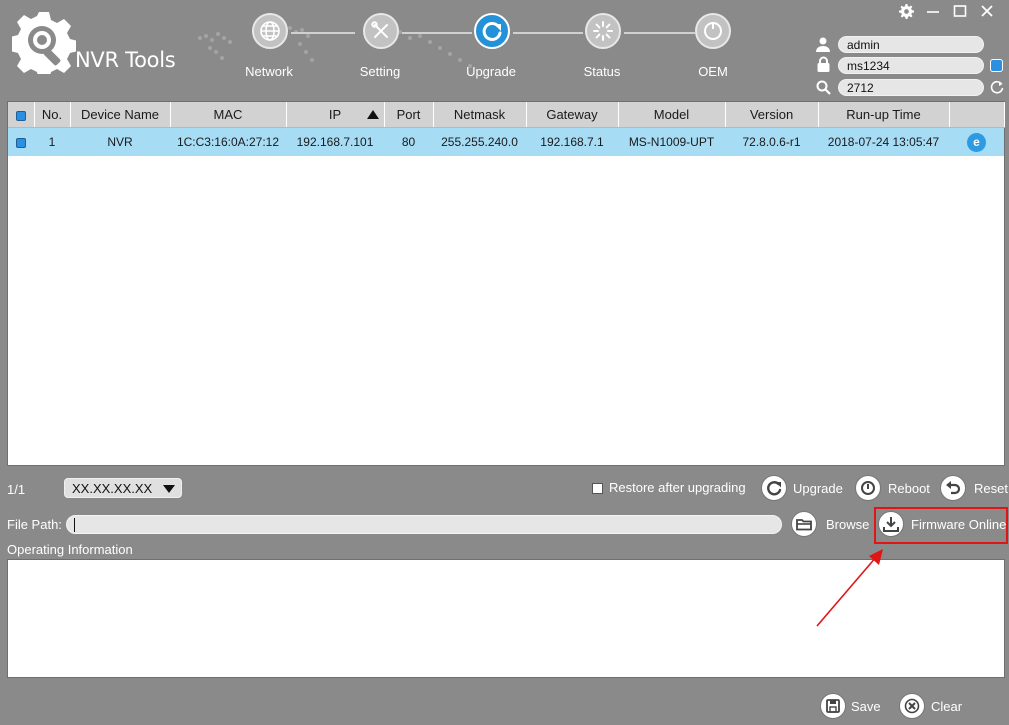 This screenshot has height=725, width=1009. Describe the element at coordinates (120, 115) in the screenshot. I see `col-header-device-name: Device Name` at that location.